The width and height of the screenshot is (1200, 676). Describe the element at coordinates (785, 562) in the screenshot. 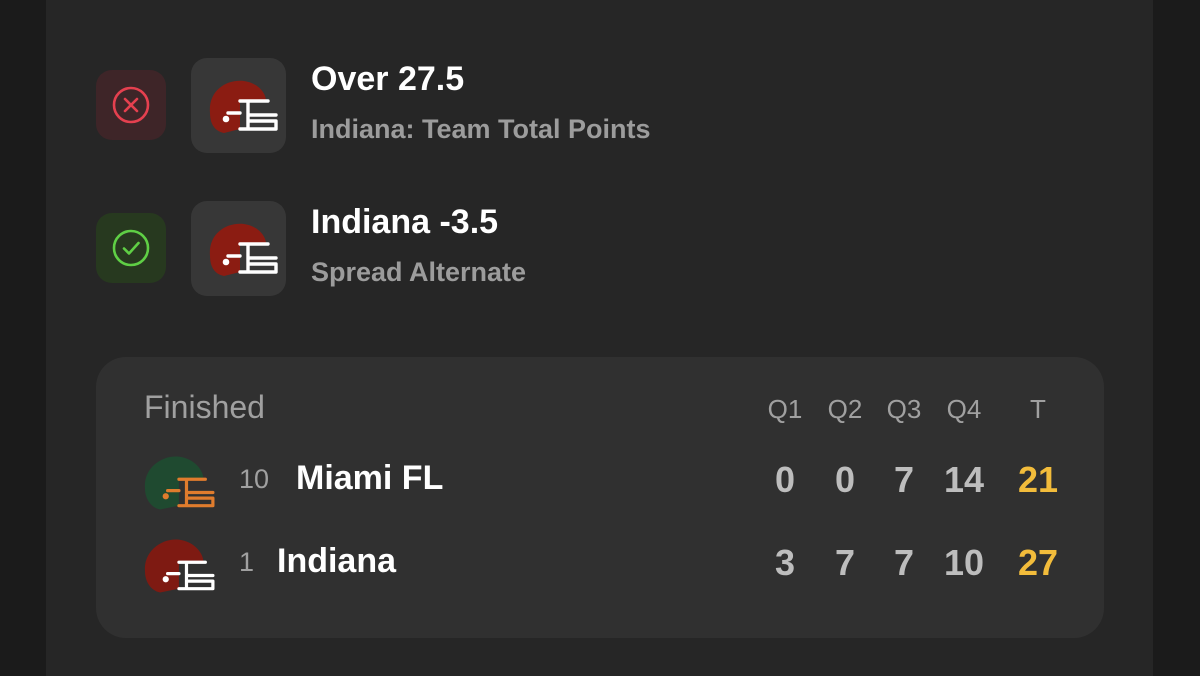

I see `score-q1: 3` at that location.